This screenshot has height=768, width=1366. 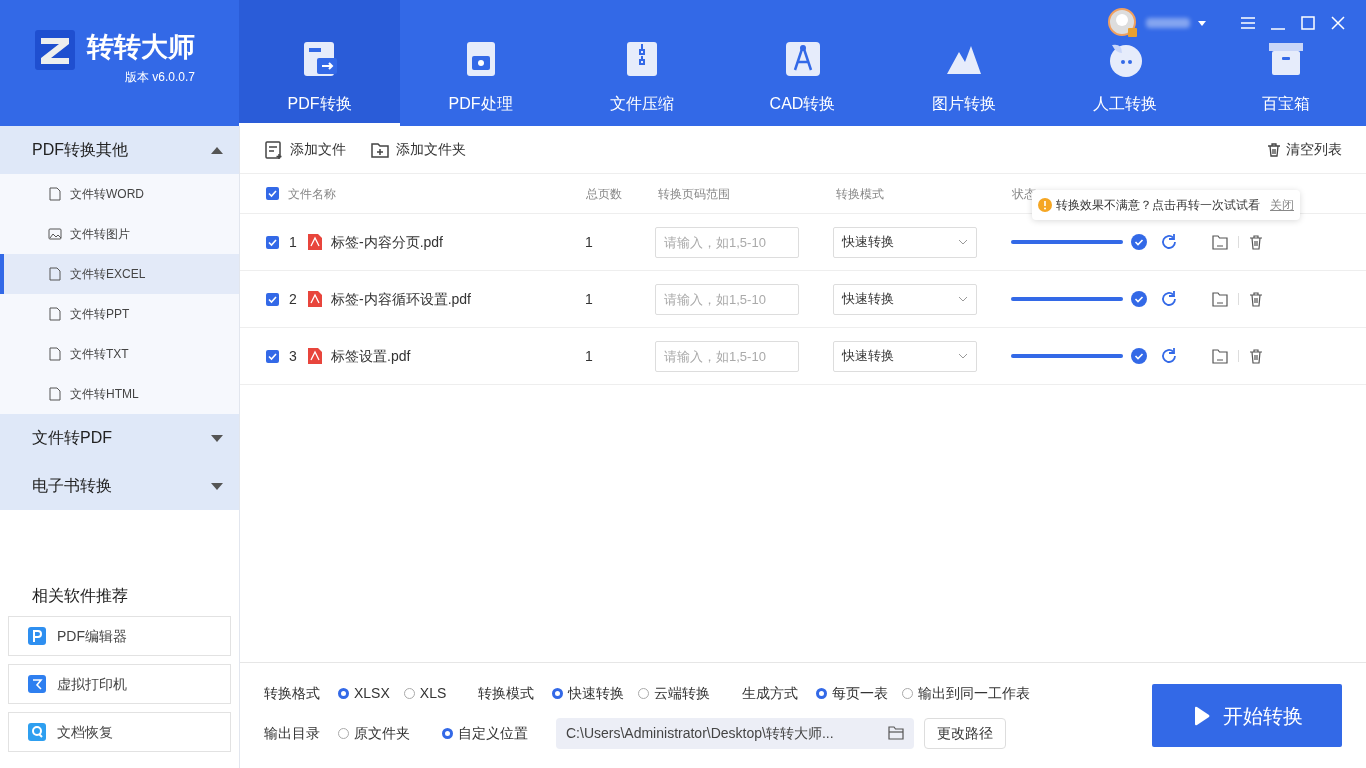 What do you see at coordinates (966, 693) in the screenshot?
I see `radio-option: 输出到同一工作表` at bounding box center [966, 693].